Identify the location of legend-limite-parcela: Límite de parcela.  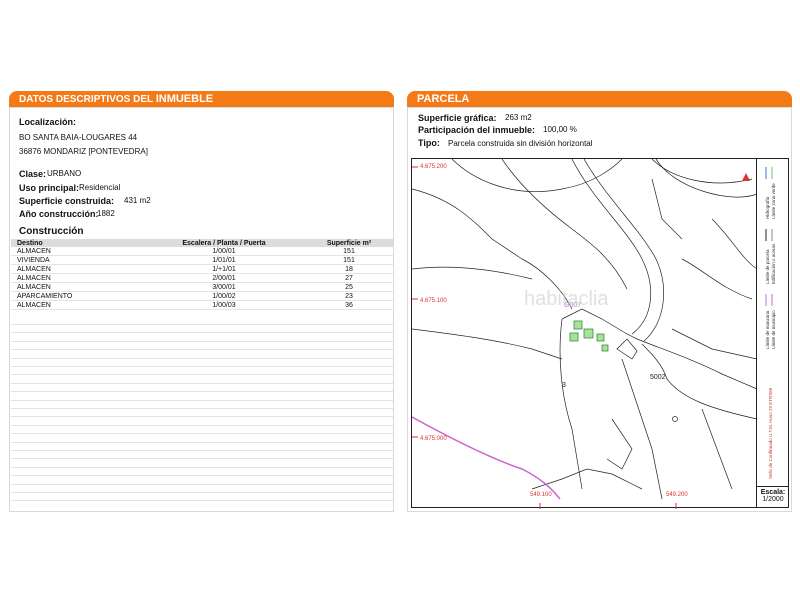
(767, 266).